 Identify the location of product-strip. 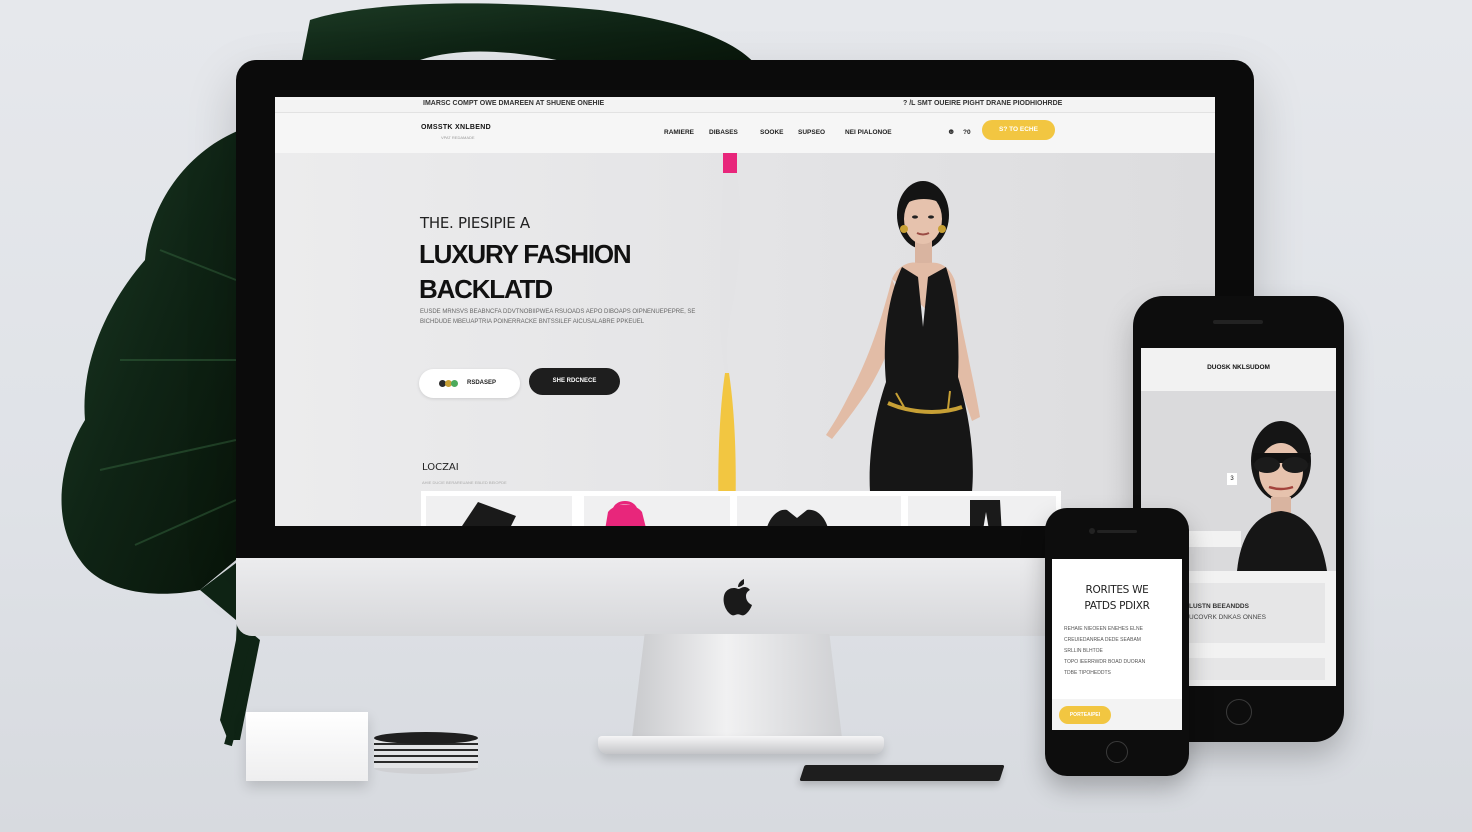
(741, 508).